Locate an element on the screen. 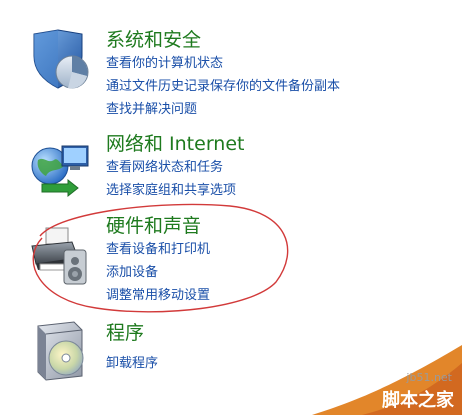 Image resolution: width=462 pixels, height=415 pixels. link-uninstall-program: 卸载程序 is located at coordinates (132, 364).